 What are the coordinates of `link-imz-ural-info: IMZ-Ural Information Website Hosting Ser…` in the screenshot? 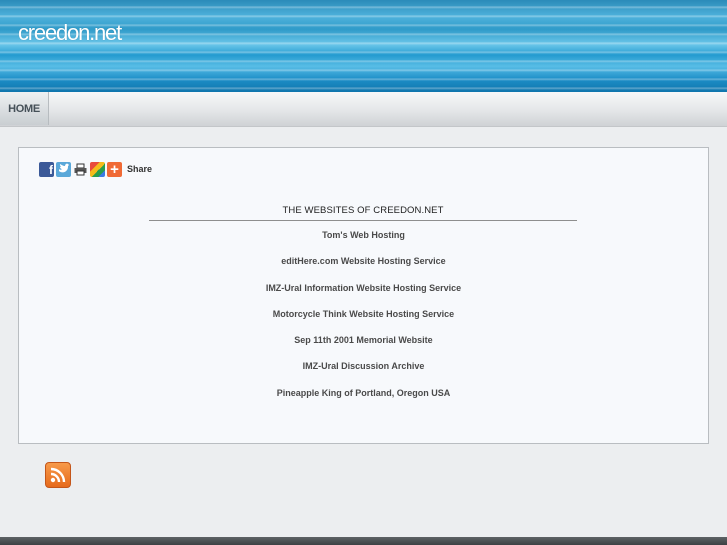 It's located at (363, 296).